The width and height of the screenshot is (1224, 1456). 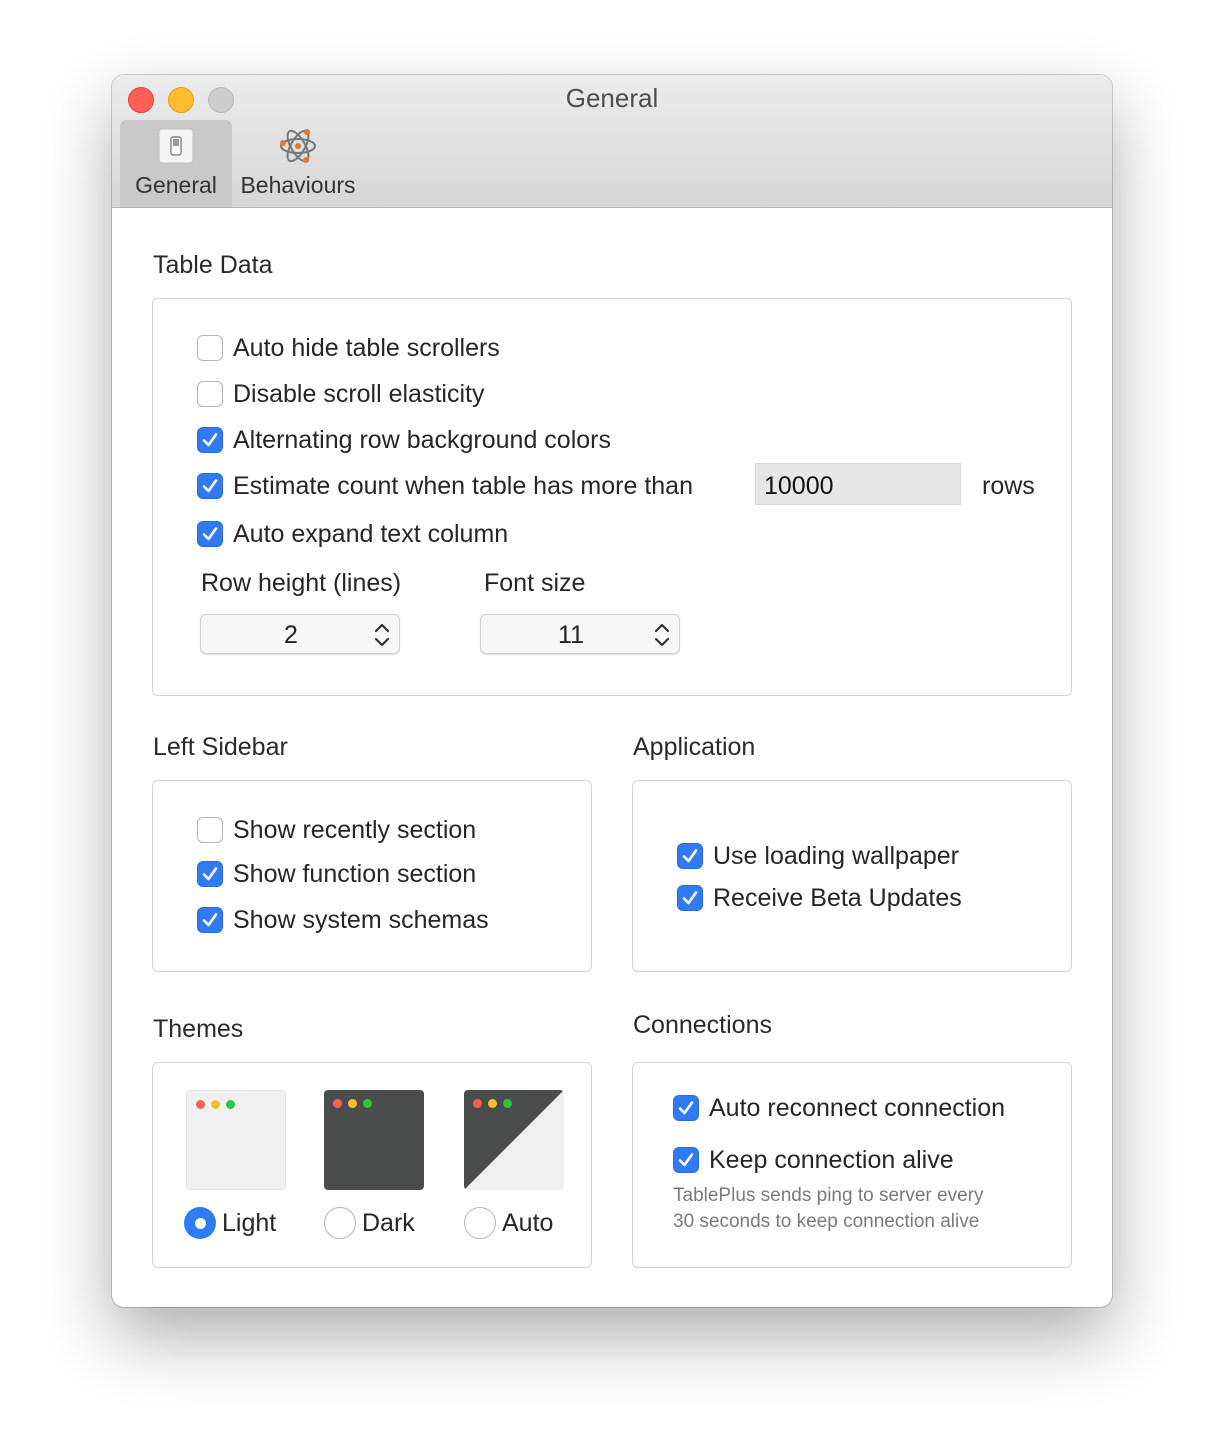 What do you see at coordinates (831, 1159) in the screenshot?
I see `option-label: Keep connection alive` at bounding box center [831, 1159].